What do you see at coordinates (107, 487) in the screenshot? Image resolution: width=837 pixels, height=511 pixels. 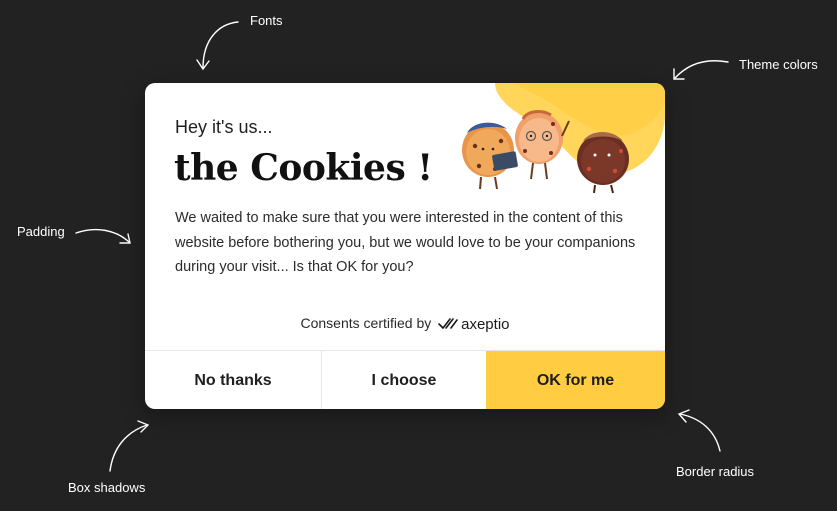 I see `annotation-box-shadows: Box shadows` at bounding box center [107, 487].